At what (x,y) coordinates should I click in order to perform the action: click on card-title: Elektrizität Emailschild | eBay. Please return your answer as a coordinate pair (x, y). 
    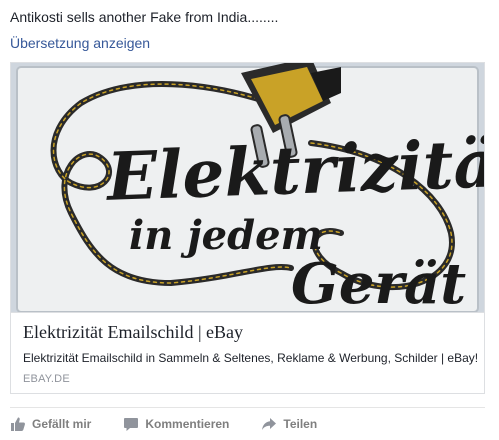
    Looking at the image, I should click on (133, 332).